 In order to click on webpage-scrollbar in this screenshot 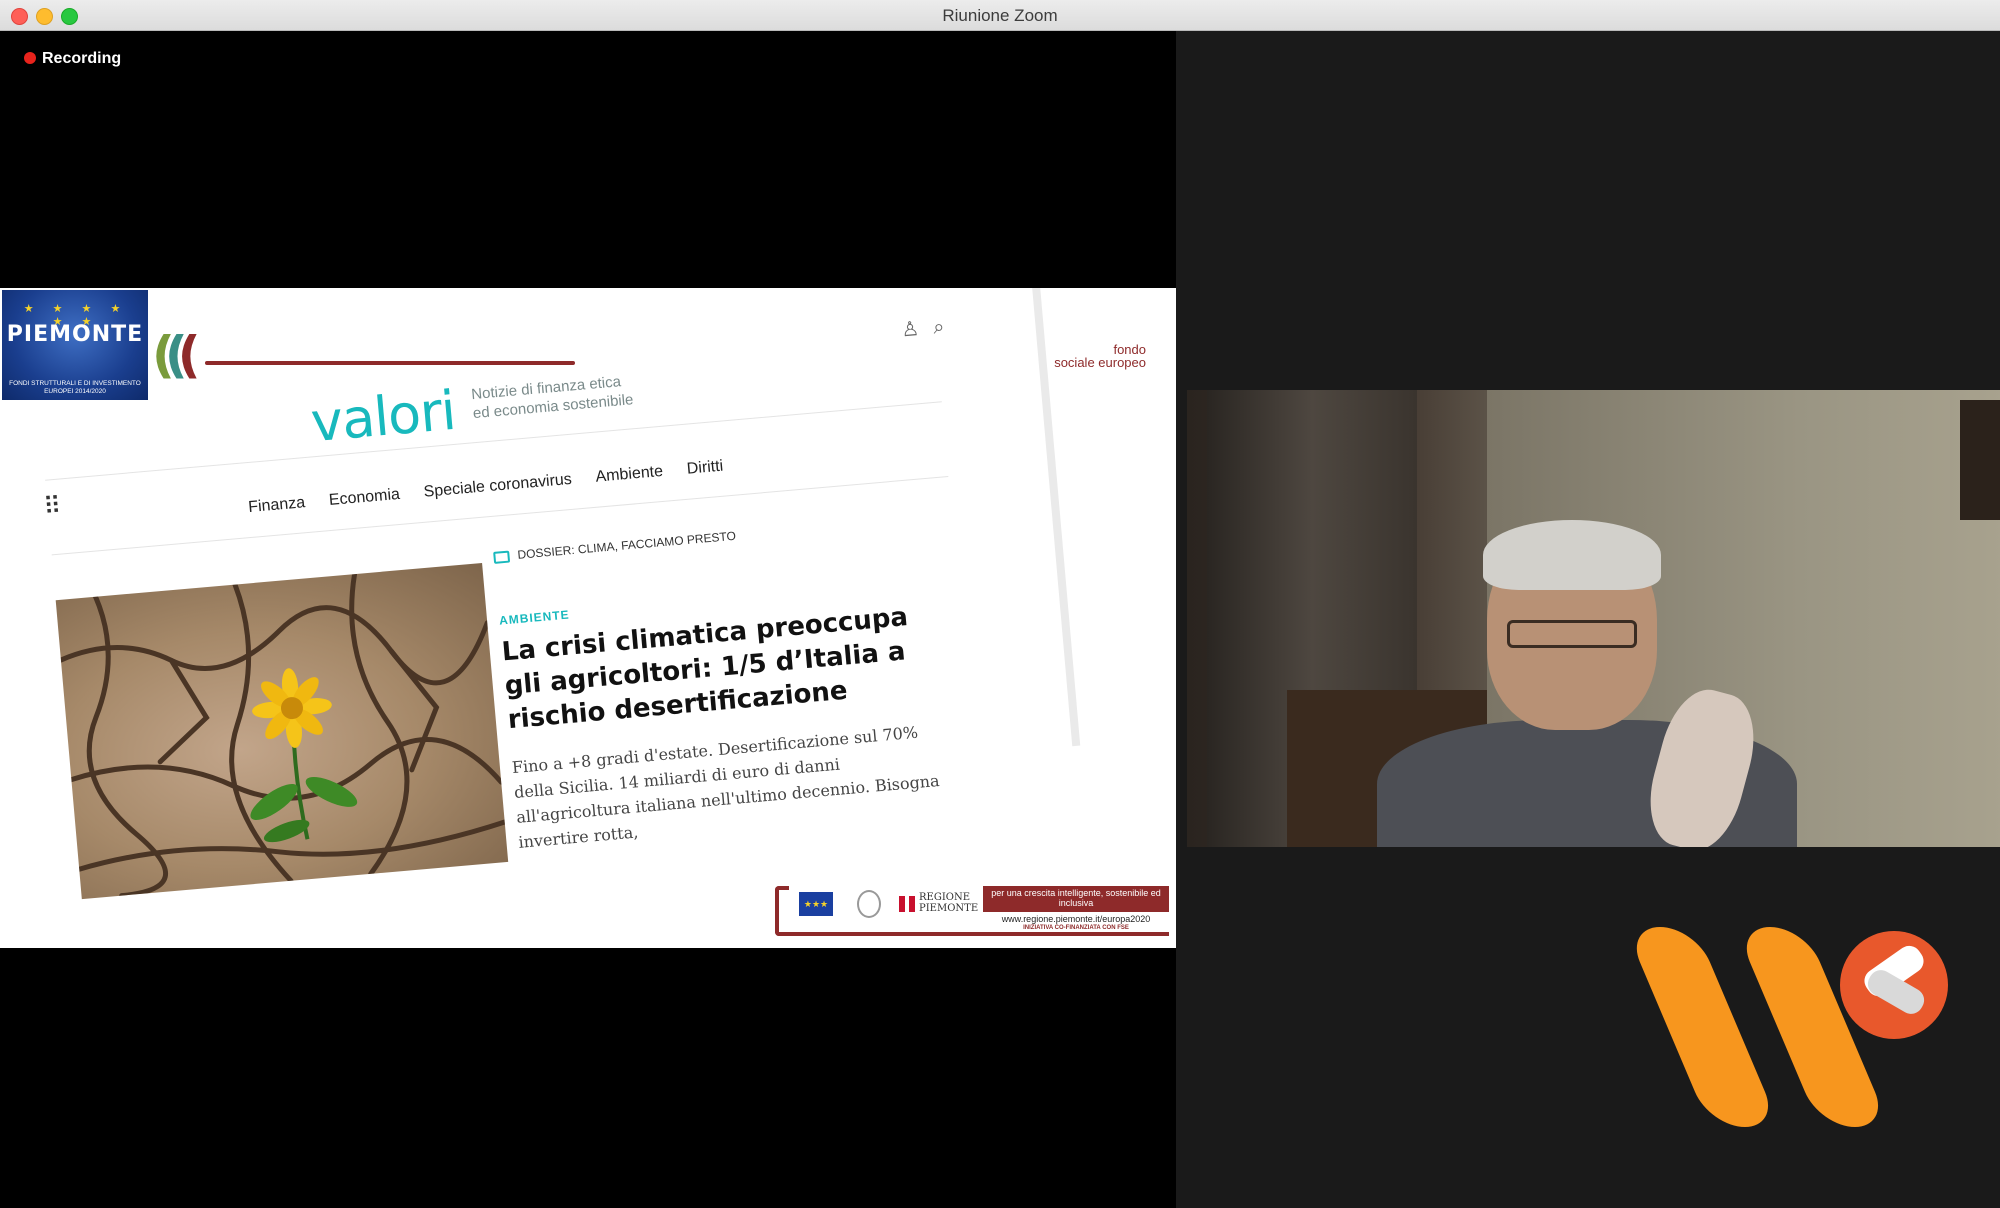, I will do `click(1055, 517)`.